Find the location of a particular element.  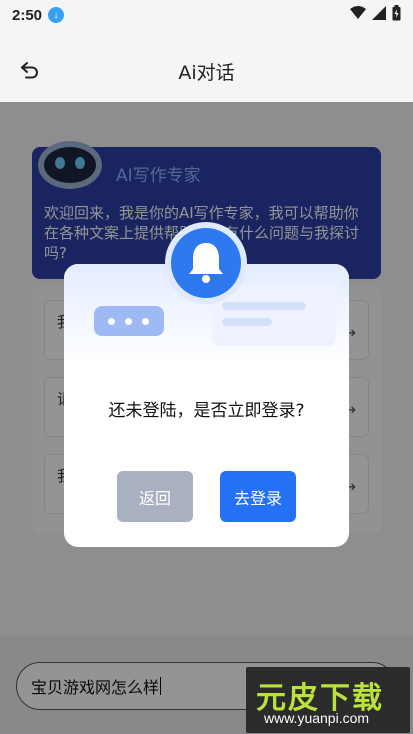

wifi-icon is located at coordinates (358, 15).